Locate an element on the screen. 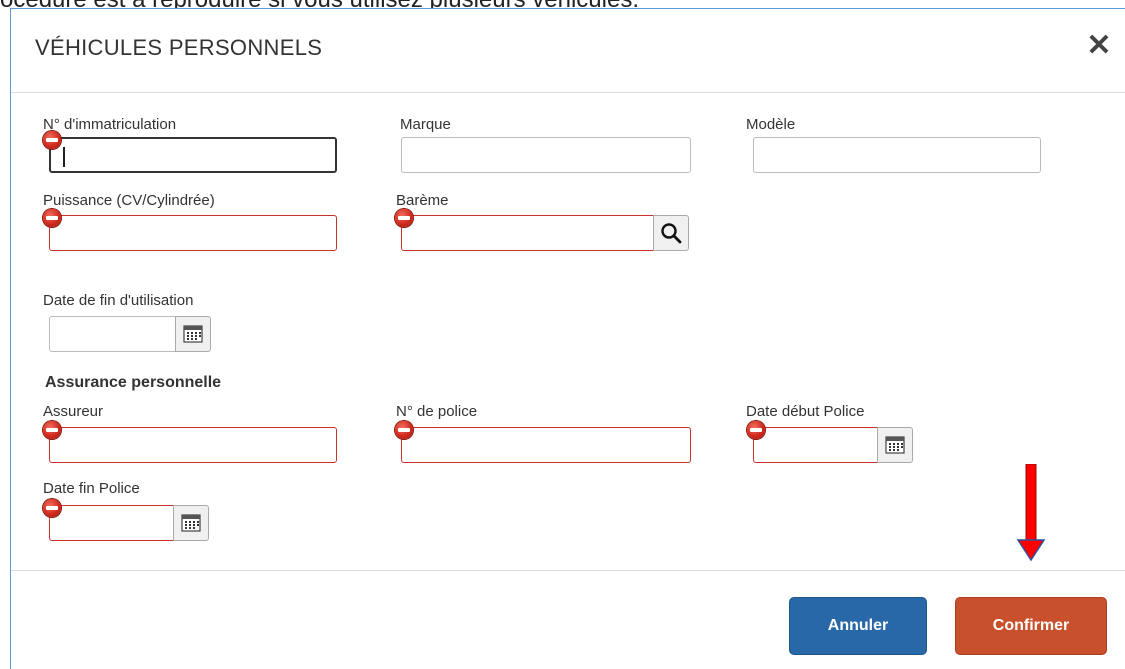 This screenshot has height=669, width=1125. search-icon is located at coordinates (671, 233).